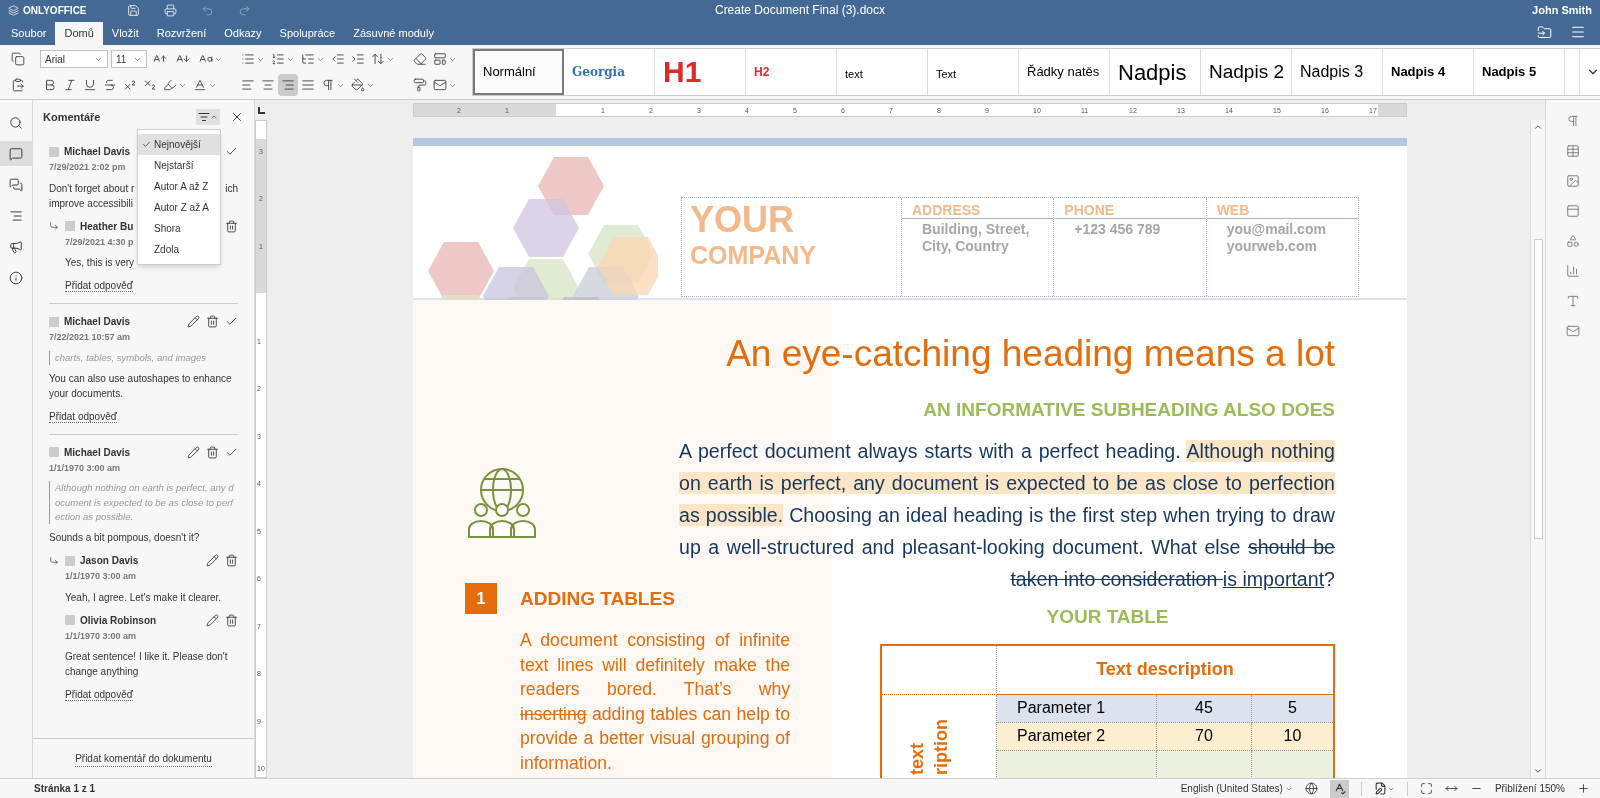  Describe the element at coordinates (393, 33) in the screenshot. I see `menu-tab: Zásuvné moduly` at that location.